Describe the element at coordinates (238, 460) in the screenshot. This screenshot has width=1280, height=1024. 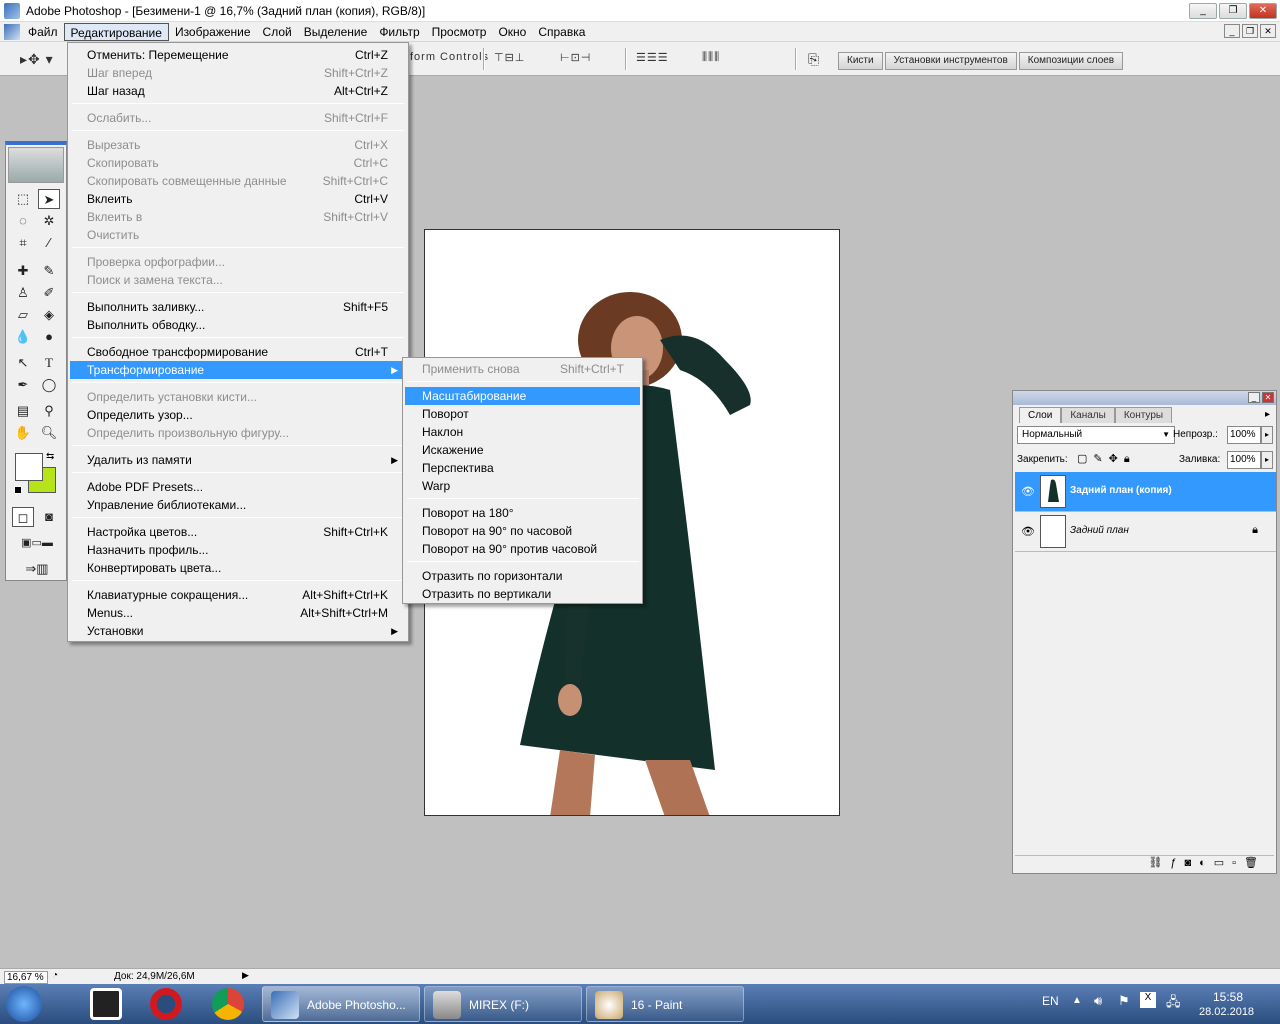
I see `edit-menu-item-purge: Удалить из памяти ▶` at that location.